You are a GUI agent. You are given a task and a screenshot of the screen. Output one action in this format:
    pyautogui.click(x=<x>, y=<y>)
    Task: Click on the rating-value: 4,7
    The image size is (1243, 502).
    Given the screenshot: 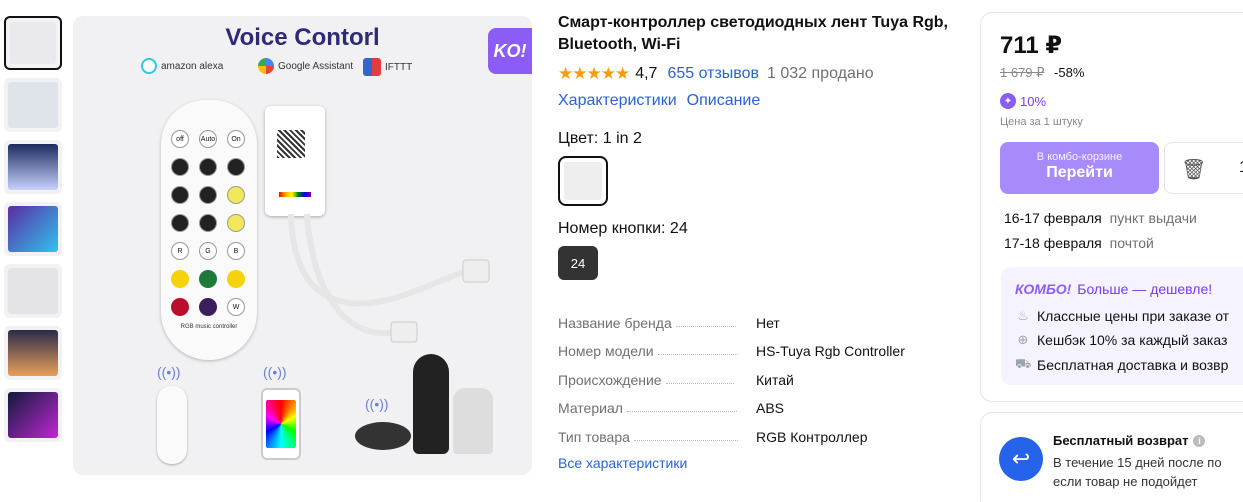 What is the action you would take?
    pyautogui.click(x=646, y=73)
    